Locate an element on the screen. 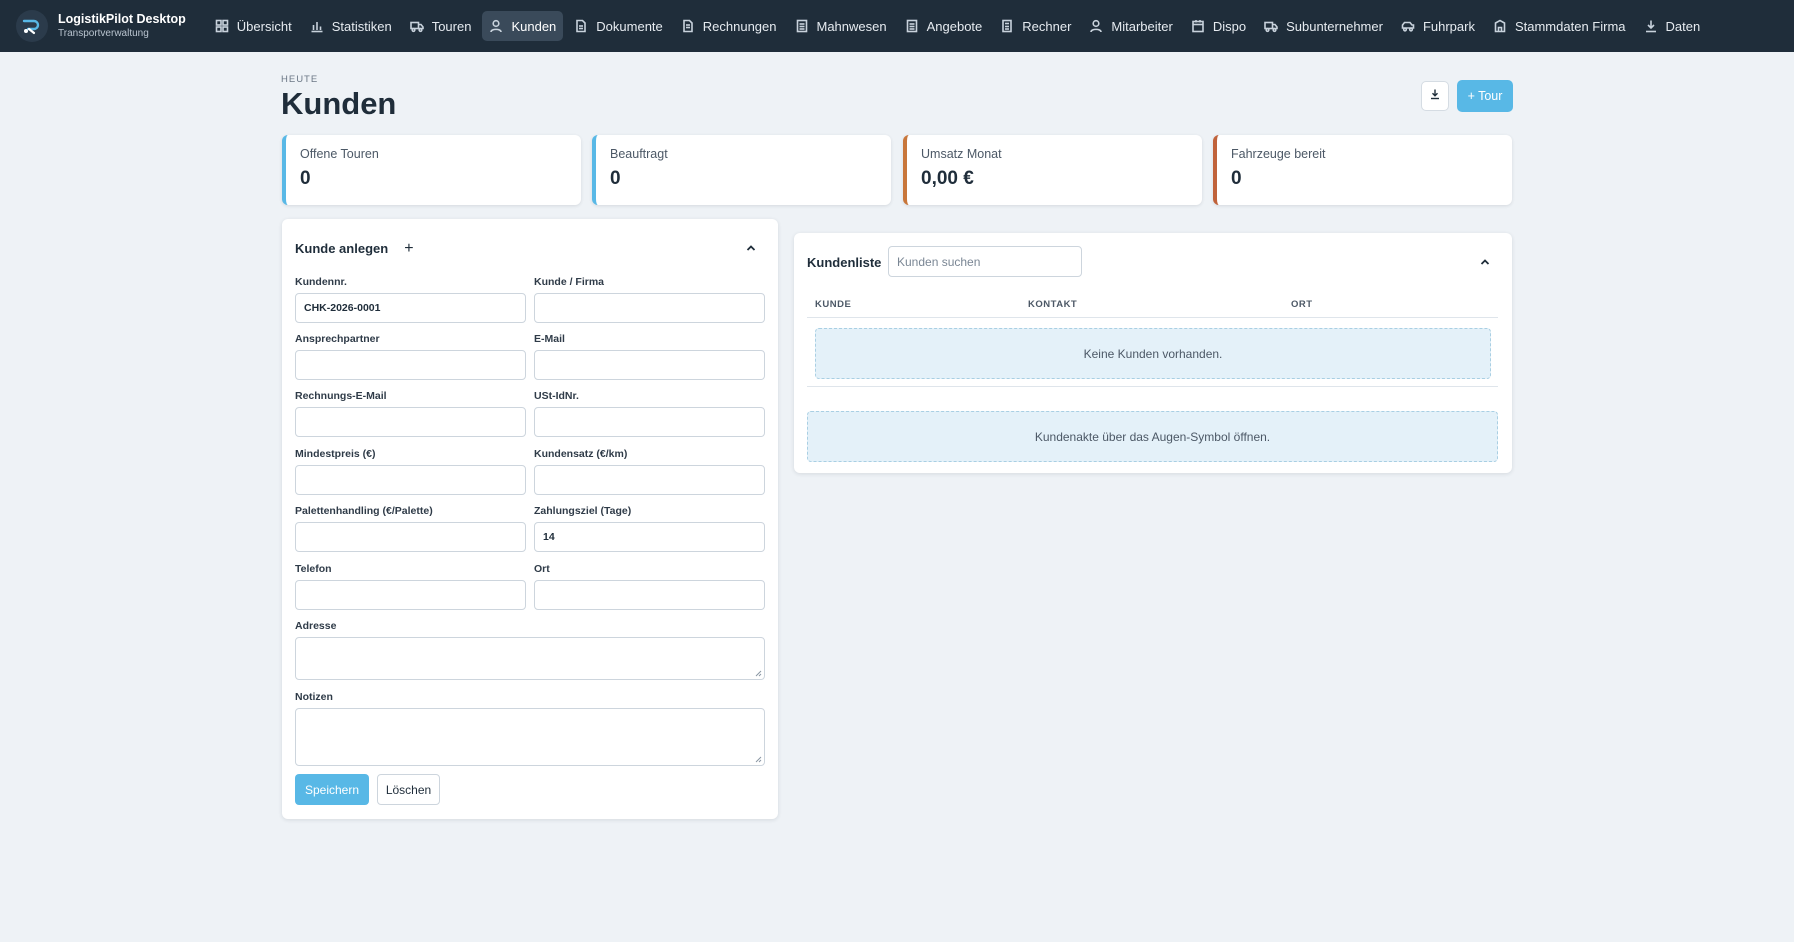 This screenshot has height=942, width=1794. employee-icon is located at coordinates (1096, 26).